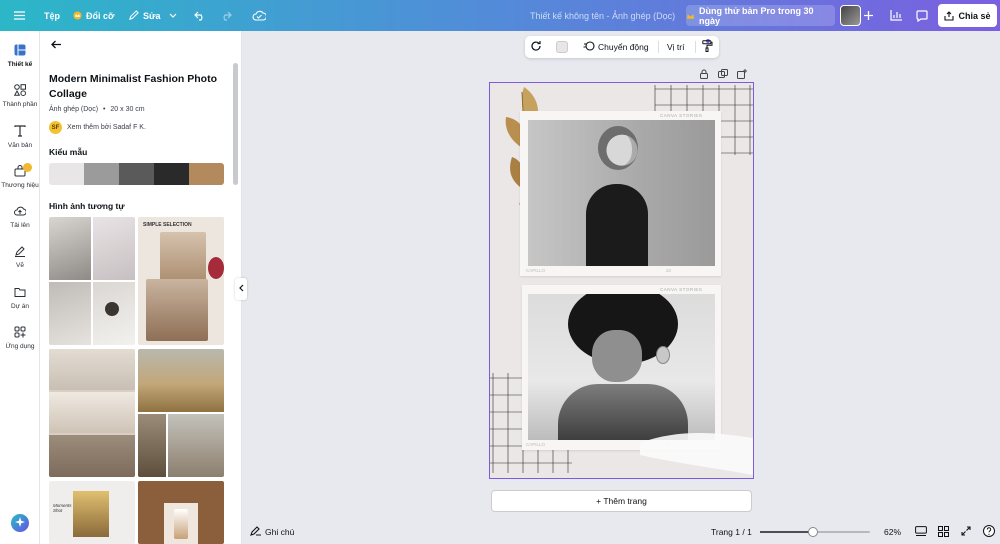  I want to click on pages-view-button, so click(921, 532).